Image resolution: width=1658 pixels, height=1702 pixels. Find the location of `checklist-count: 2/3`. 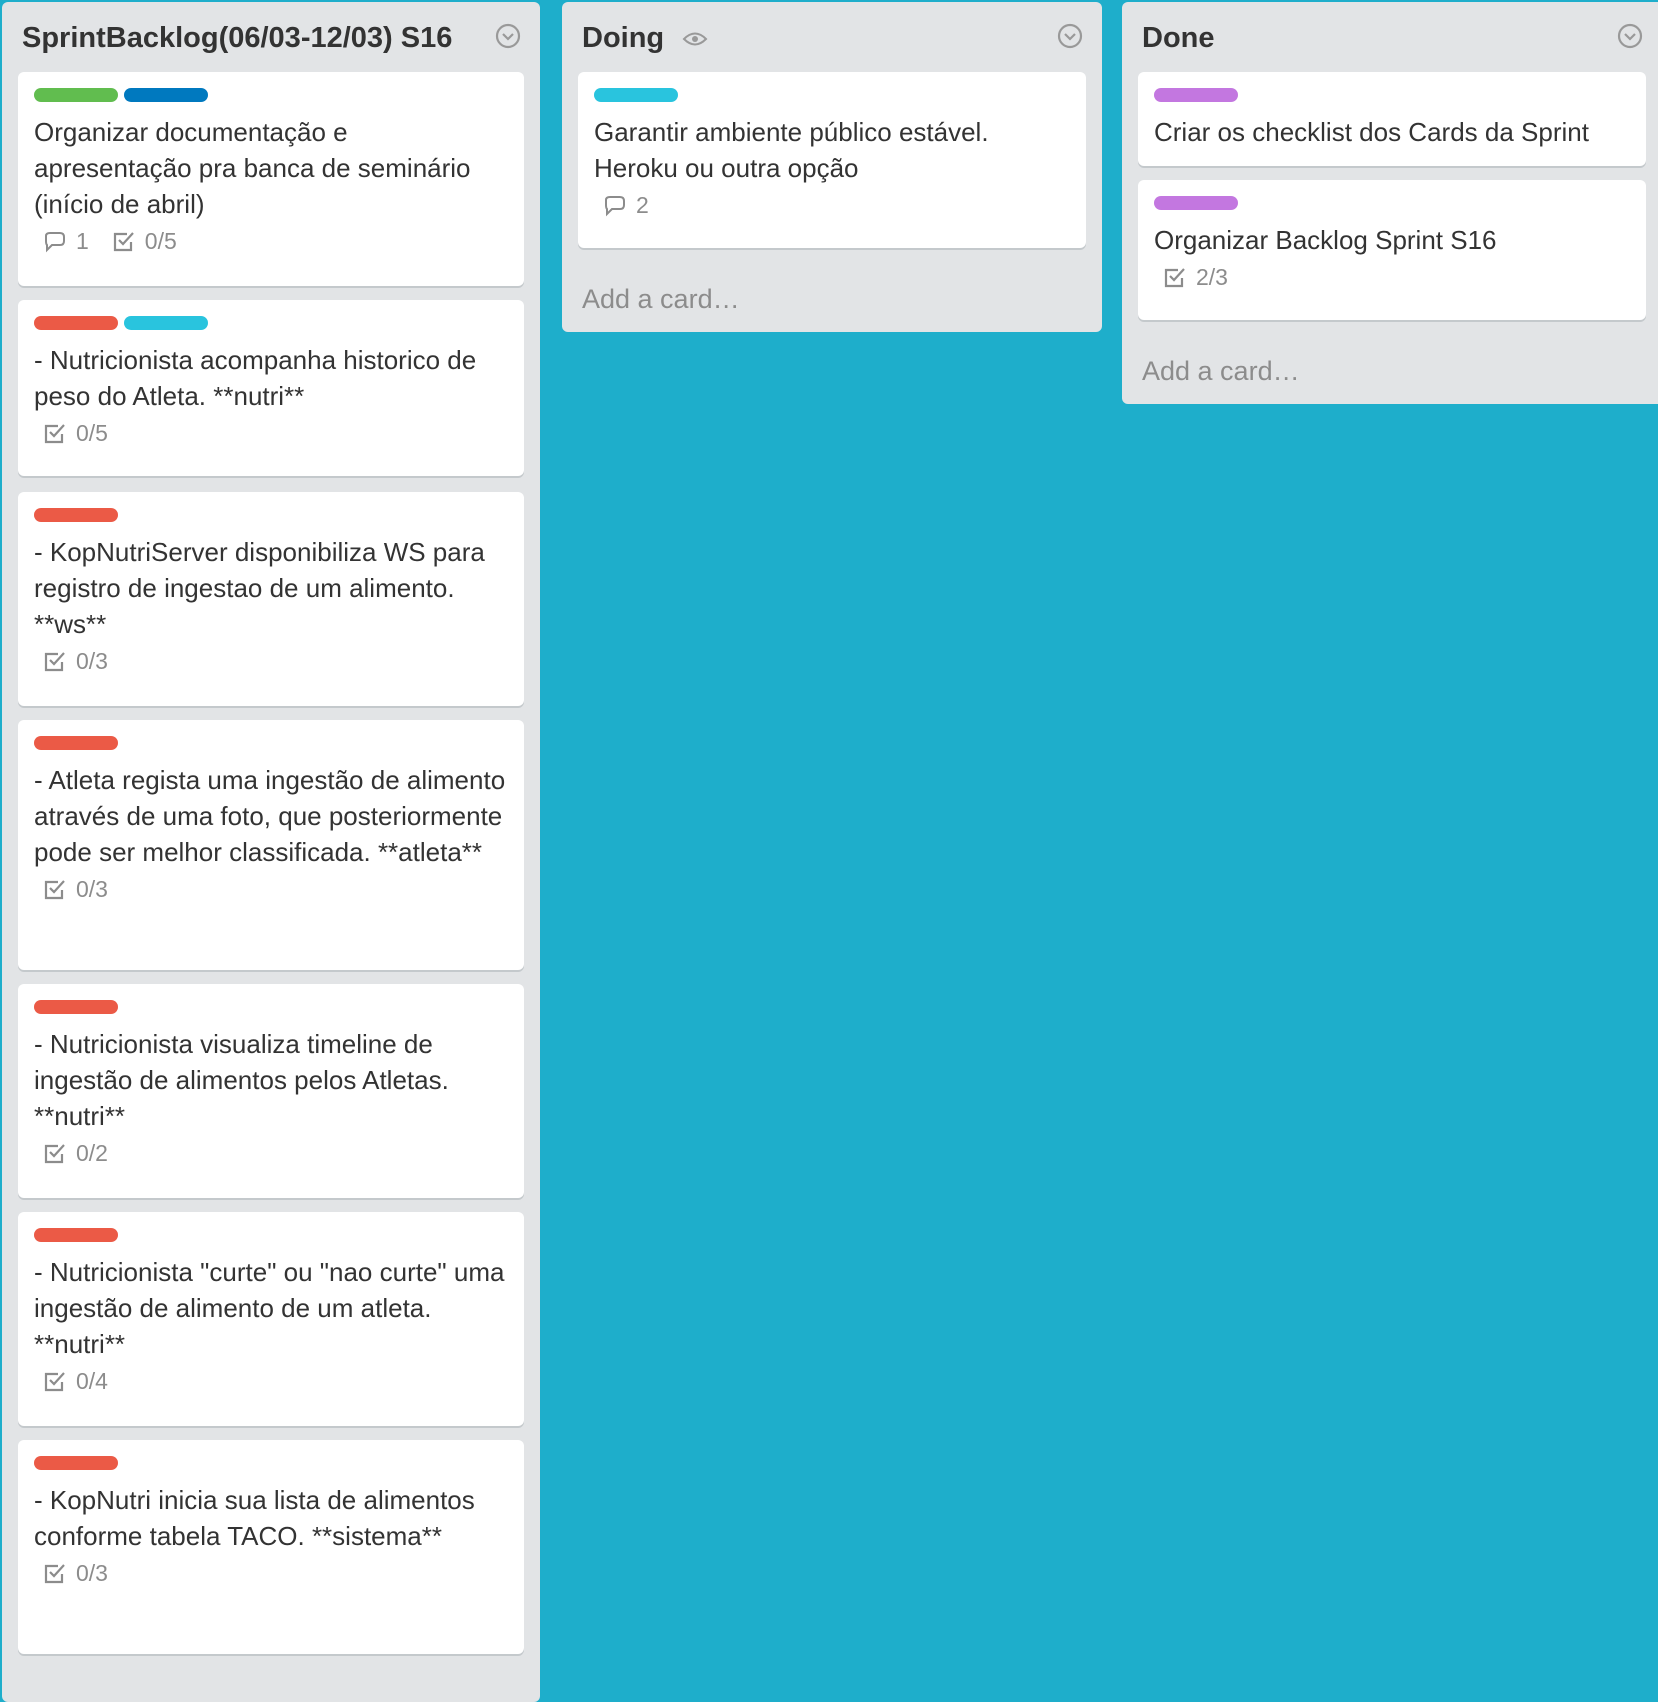

checklist-count: 2/3 is located at coordinates (1212, 277).